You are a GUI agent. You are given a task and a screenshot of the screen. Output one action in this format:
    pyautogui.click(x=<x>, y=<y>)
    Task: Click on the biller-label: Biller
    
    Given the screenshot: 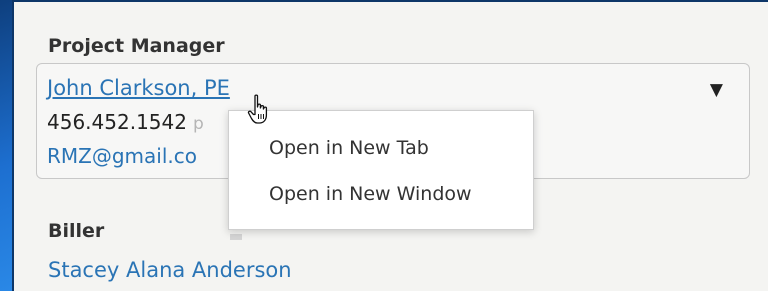 What is the action you would take?
    pyautogui.click(x=76, y=231)
    